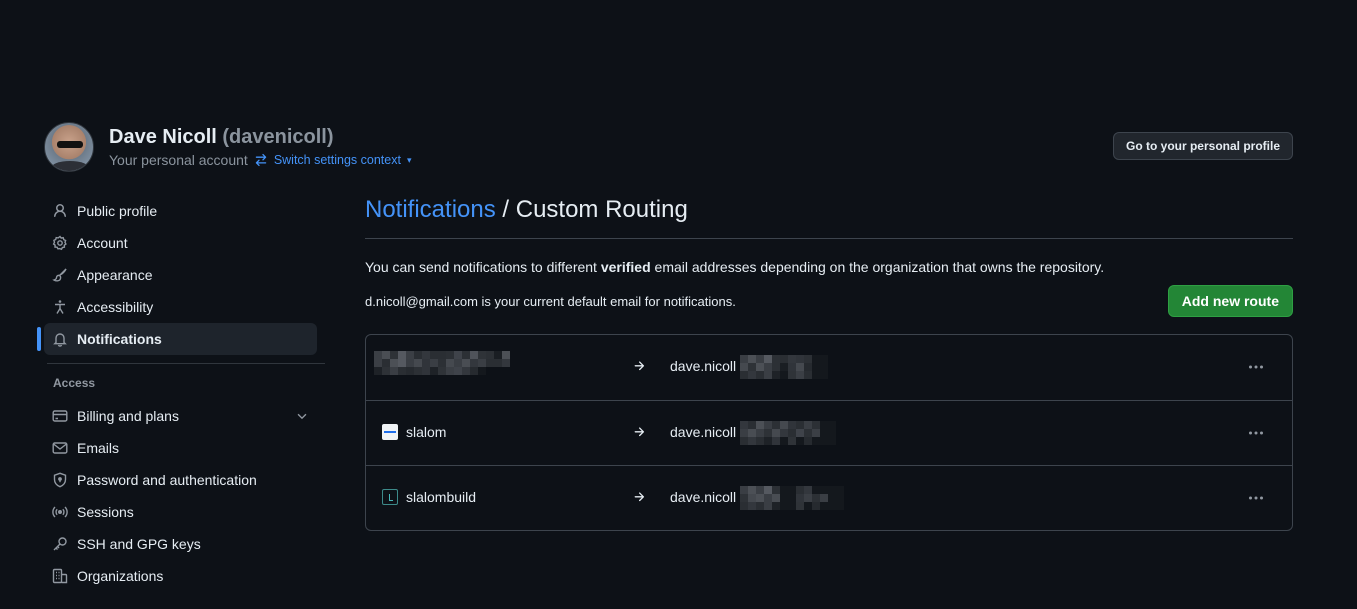  What do you see at coordinates (409, 159) in the screenshot?
I see `caret-down-icon: ▾` at bounding box center [409, 159].